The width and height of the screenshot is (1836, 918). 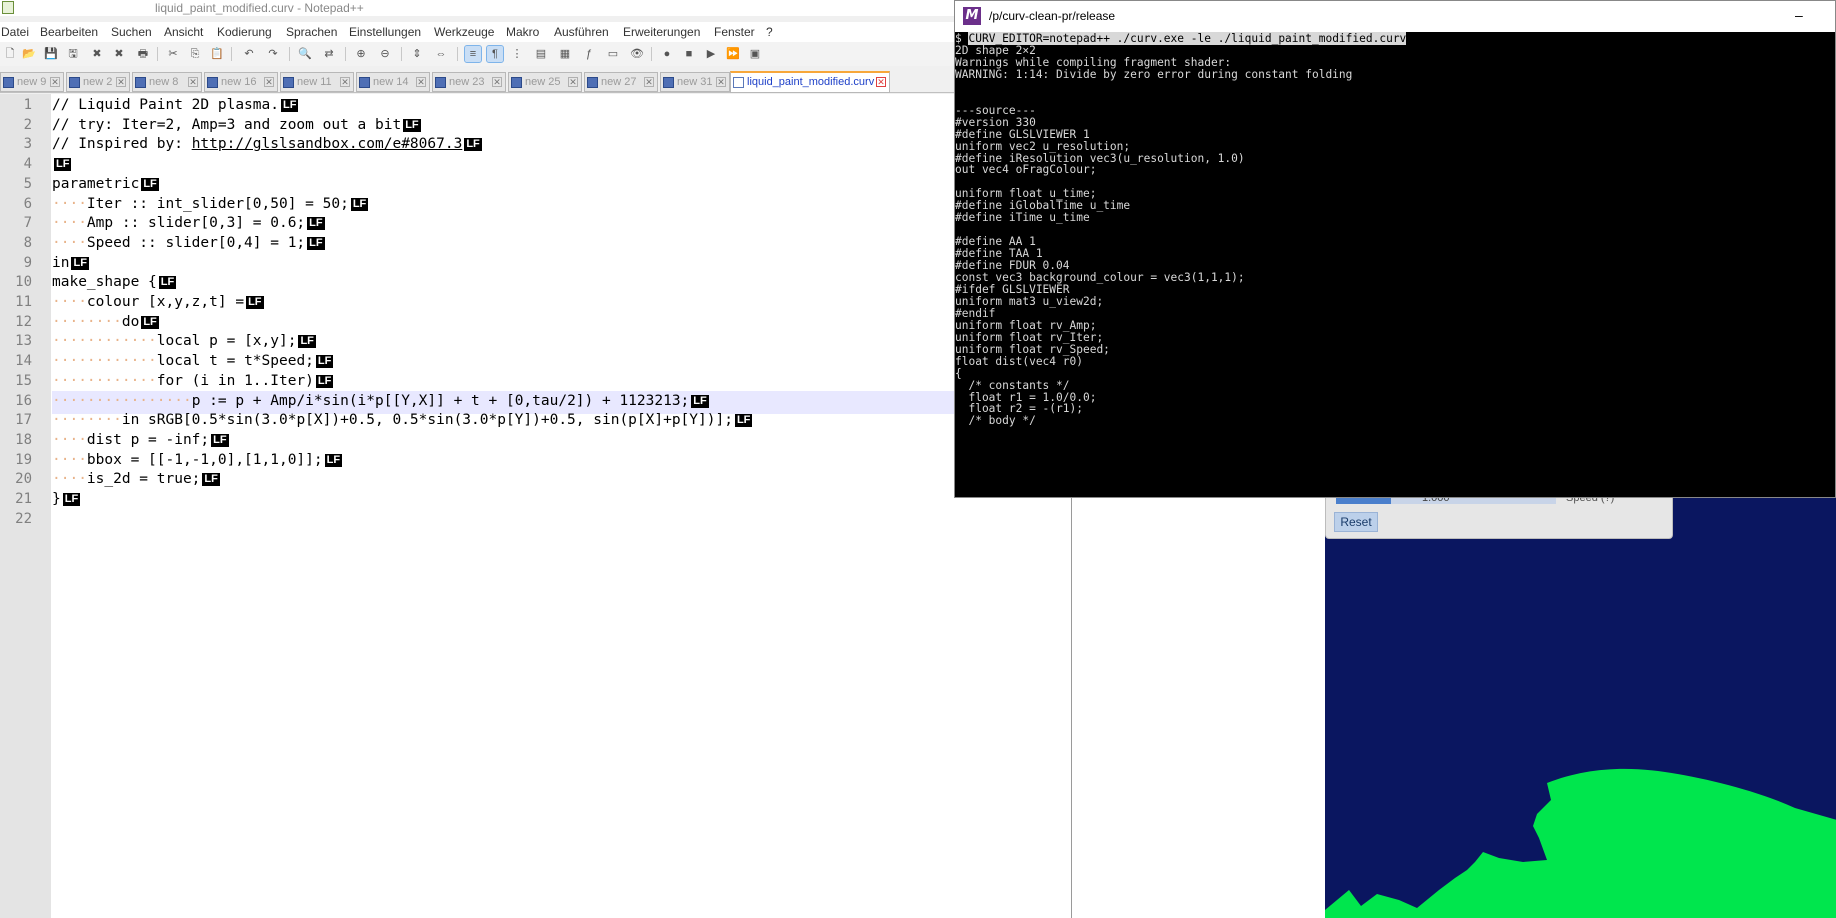 I want to click on record-macro-icon: ●, so click(x=667, y=54).